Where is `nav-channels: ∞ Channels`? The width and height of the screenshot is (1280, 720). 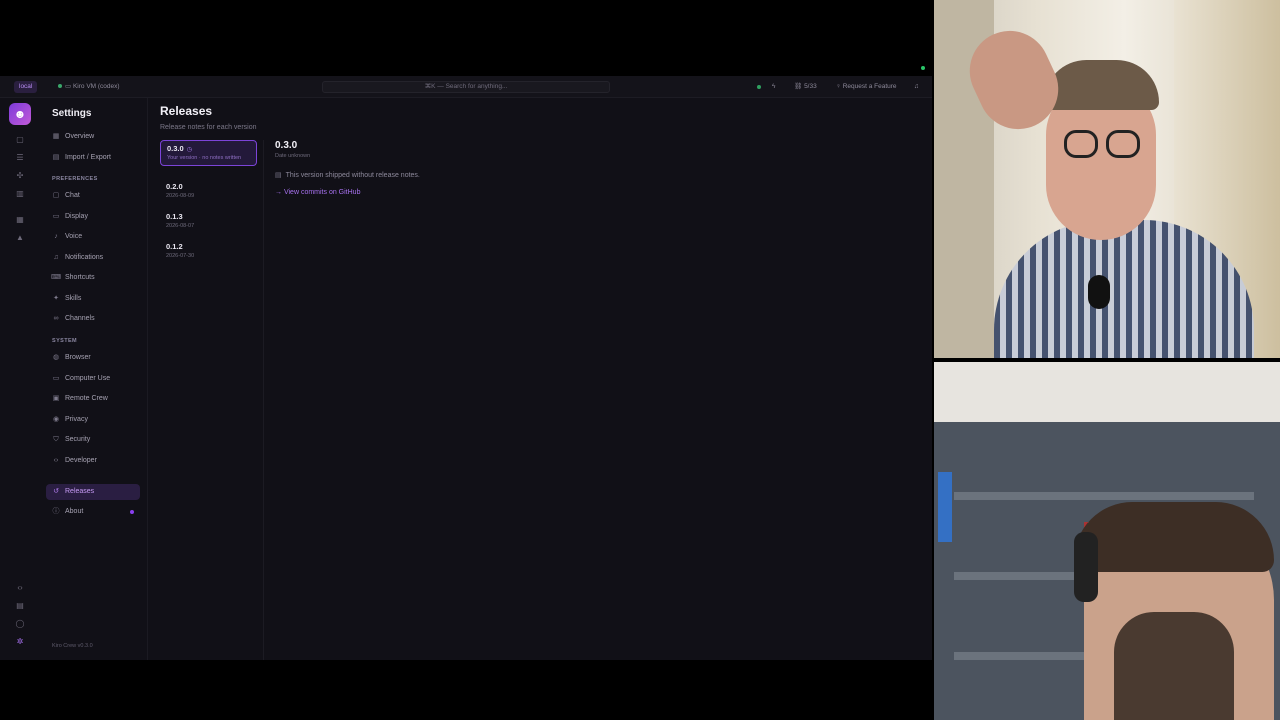 nav-channels: ∞ Channels is located at coordinates (93, 319).